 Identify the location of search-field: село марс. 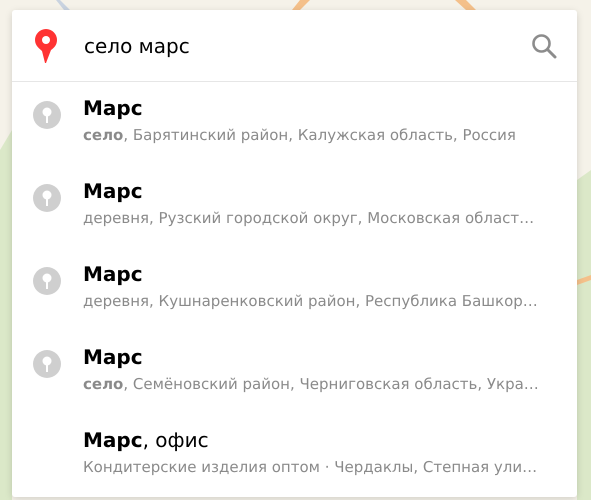
(307, 45).